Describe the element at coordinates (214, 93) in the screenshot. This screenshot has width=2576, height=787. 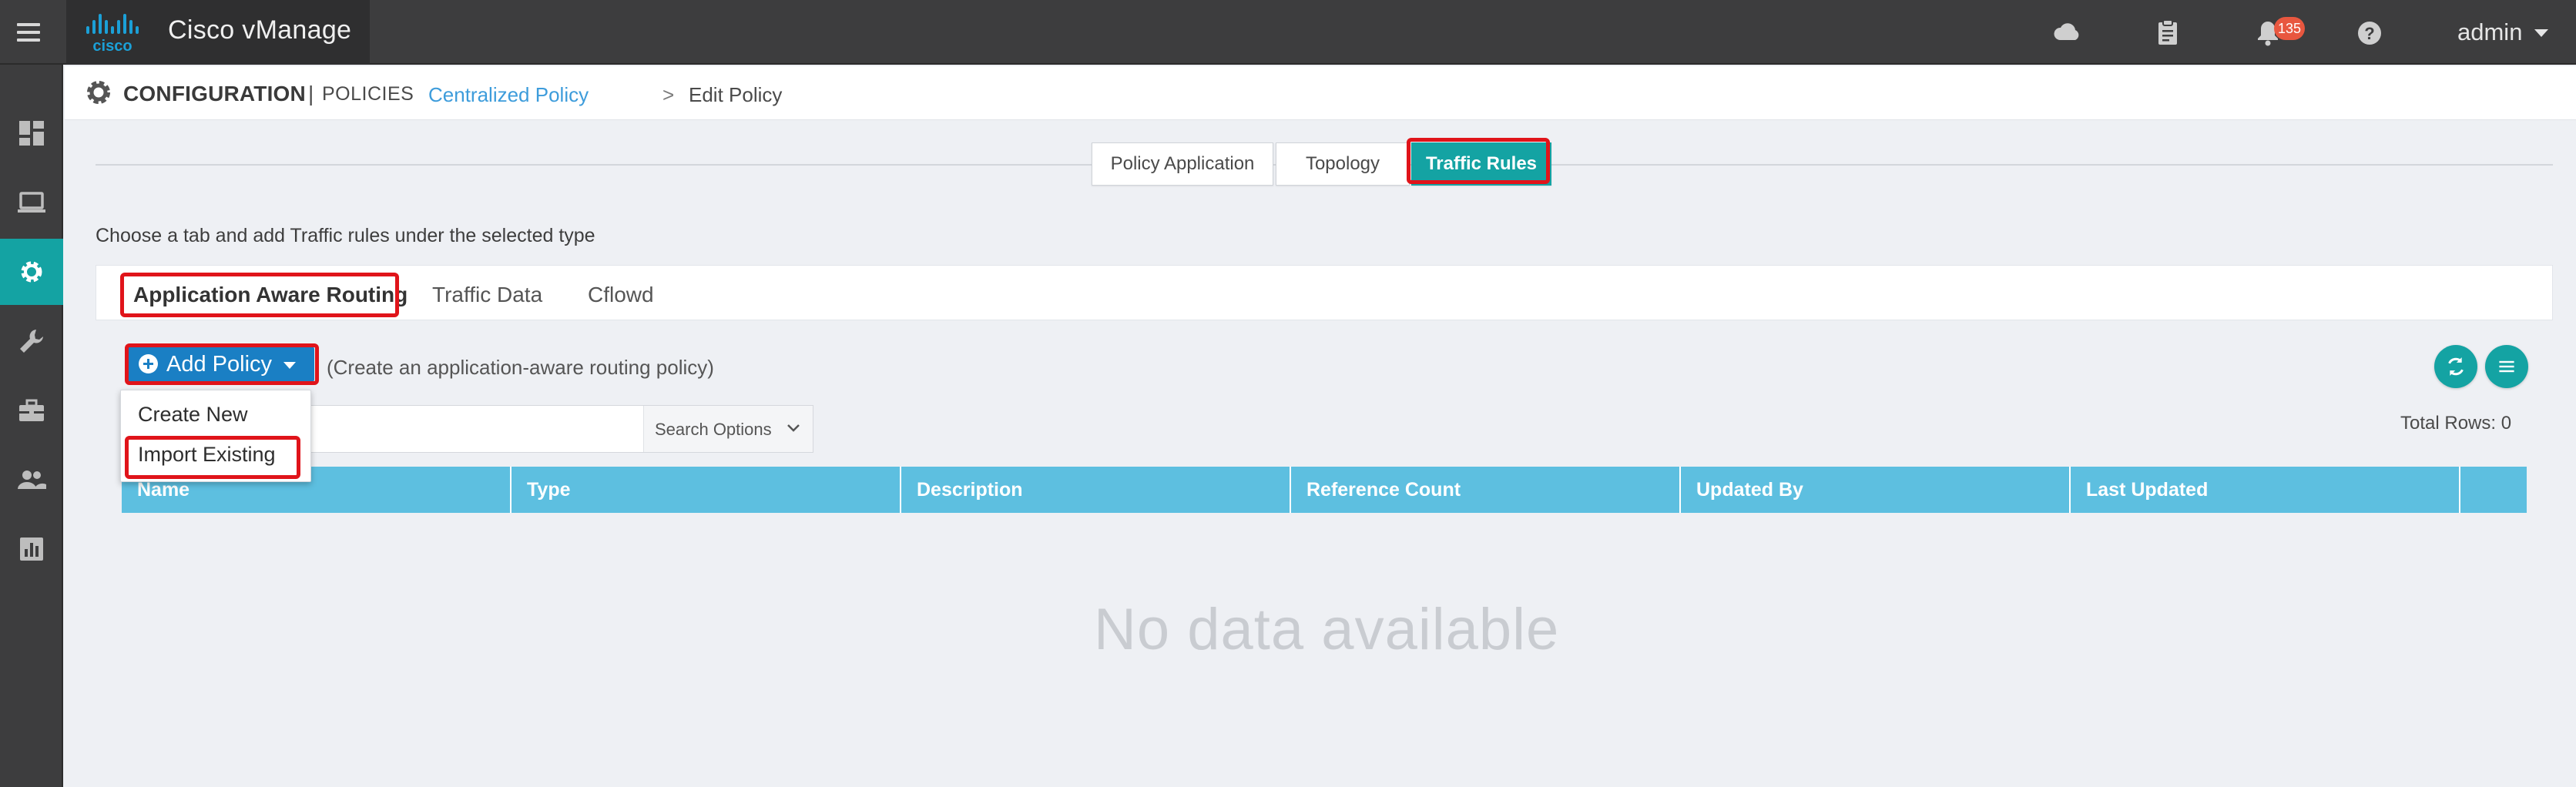
I see `page-title: CONFIGURATION` at that location.